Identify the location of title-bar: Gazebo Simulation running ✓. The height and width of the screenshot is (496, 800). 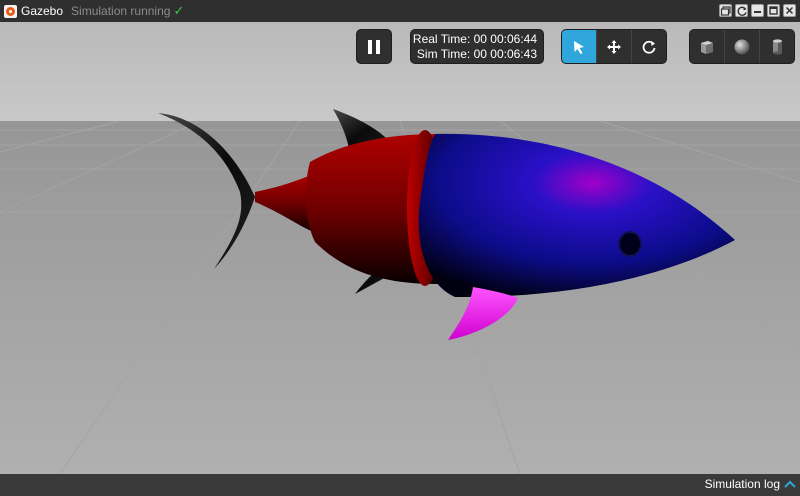
(400, 11).